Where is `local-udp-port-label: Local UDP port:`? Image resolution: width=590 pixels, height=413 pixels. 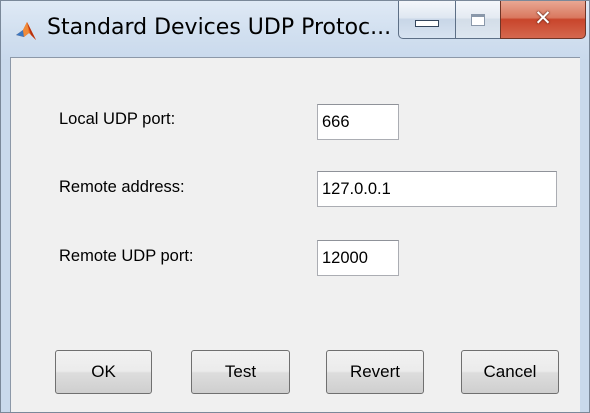 local-udp-port-label: Local UDP port: is located at coordinates (117, 119).